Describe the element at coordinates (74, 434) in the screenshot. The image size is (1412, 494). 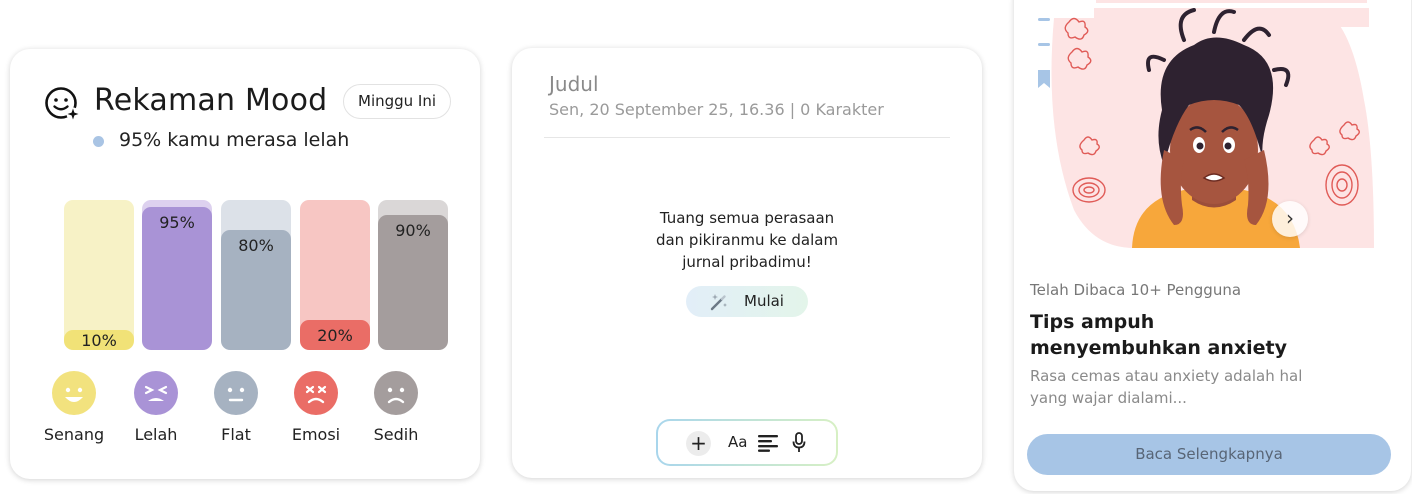
I see `mood-label-senang: Senang` at that location.